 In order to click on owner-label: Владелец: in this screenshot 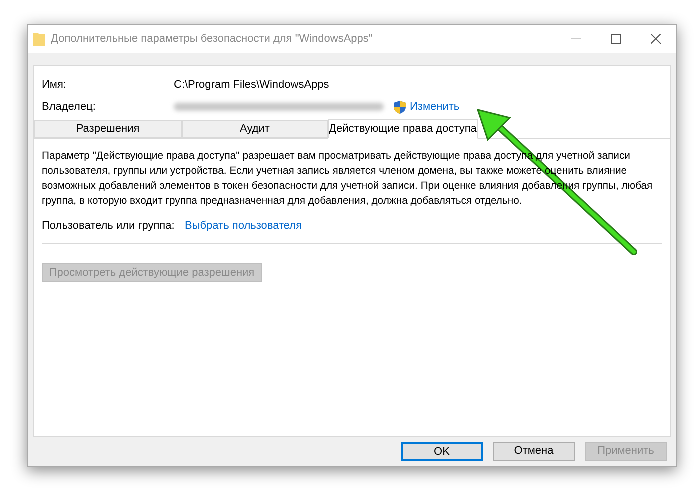, I will do `click(69, 107)`.